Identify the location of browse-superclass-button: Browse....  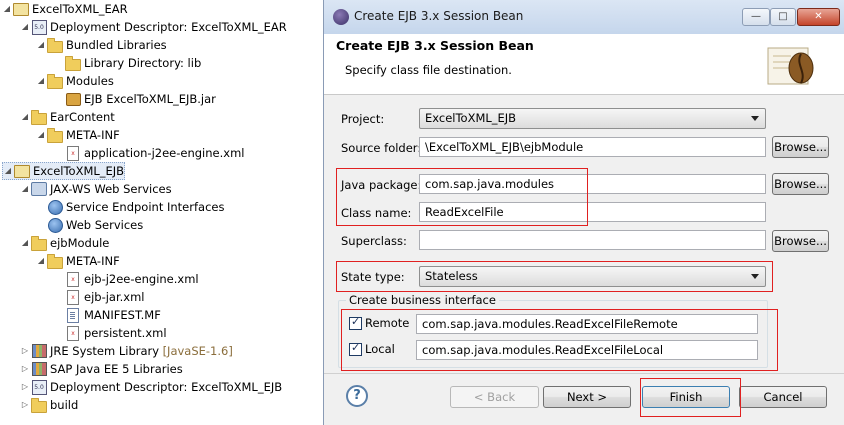
(800, 241).